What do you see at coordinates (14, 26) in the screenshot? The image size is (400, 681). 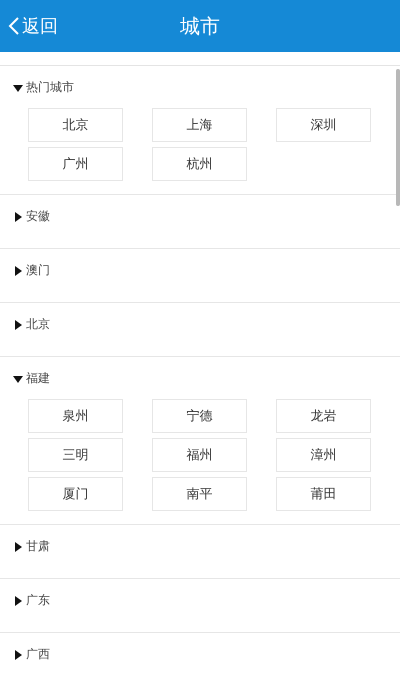 I see `chevron-left-icon` at bounding box center [14, 26].